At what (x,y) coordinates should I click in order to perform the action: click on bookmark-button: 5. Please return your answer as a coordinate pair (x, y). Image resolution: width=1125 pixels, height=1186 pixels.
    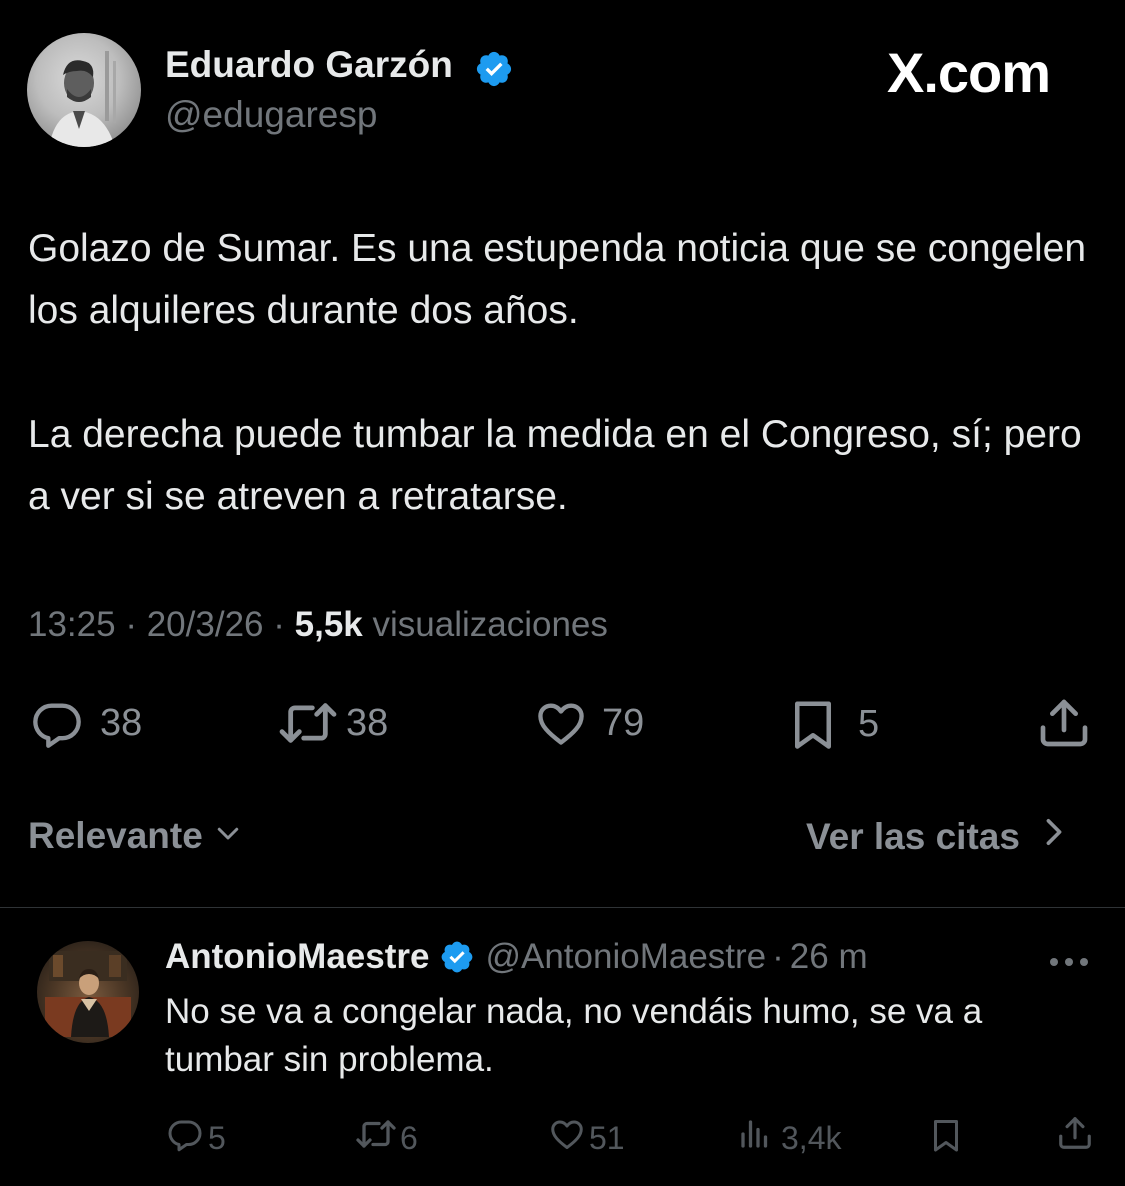
    Looking at the image, I should click on (832, 724).